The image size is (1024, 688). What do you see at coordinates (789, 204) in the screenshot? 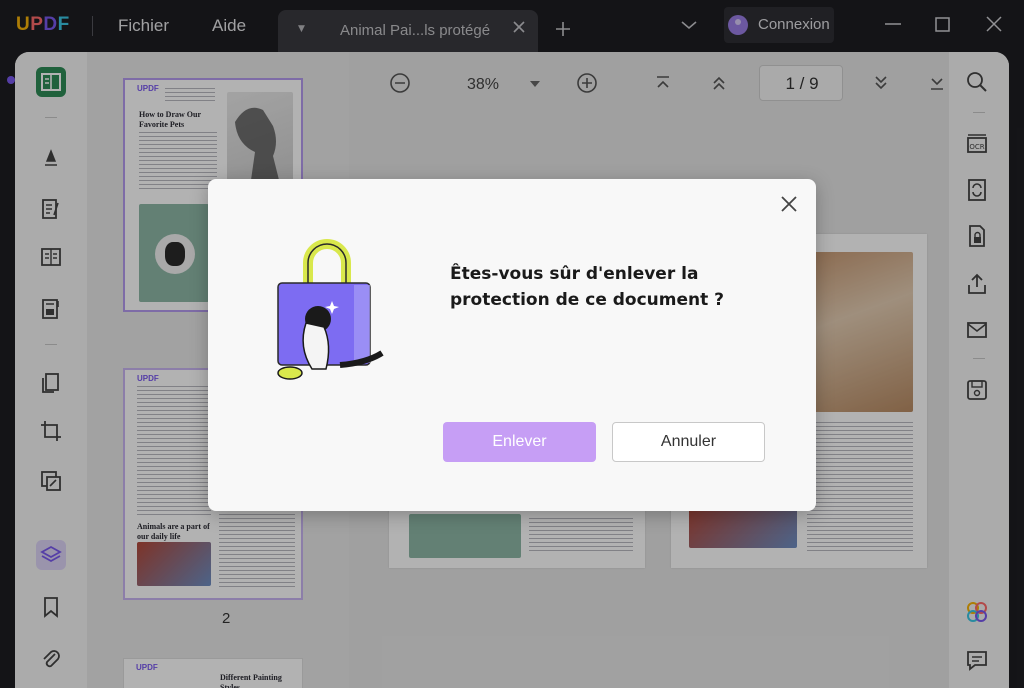
I see `dialog-close-icon` at bounding box center [789, 204].